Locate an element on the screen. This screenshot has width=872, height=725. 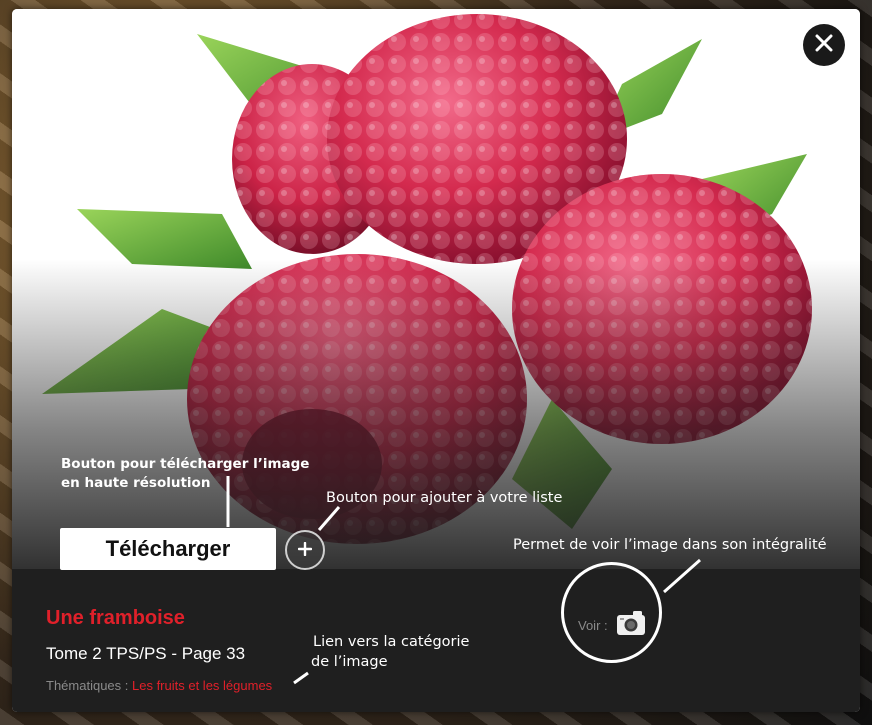
close-button is located at coordinates (824, 45).